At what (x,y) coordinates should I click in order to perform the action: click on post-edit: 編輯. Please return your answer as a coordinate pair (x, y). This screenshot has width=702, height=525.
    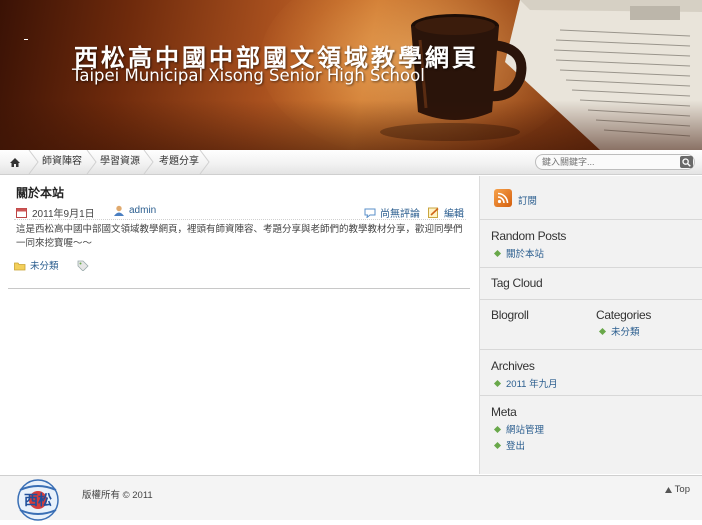
    Looking at the image, I should click on (446, 212).